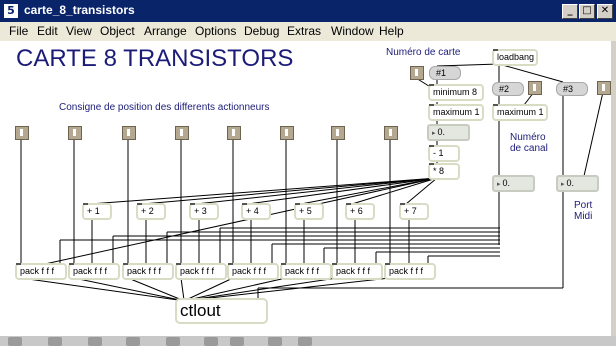 The height and width of the screenshot is (346, 616). What do you see at coordinates (204, 211) in the screenshot?
I see `object-plus-3: + 3` at bounding box center [204, 211].